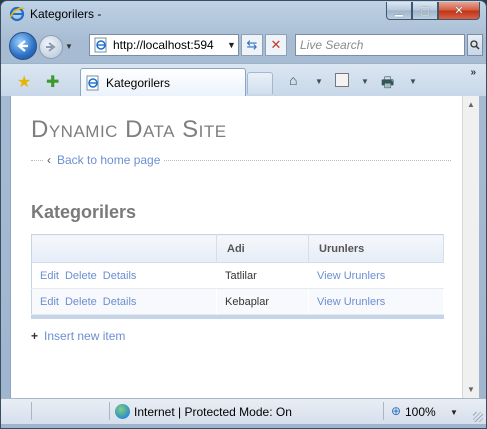 Image resolution: width=487 pixels, height=429 pixels. I want to click on zoom-icon: ⊕, so click(396, 411).